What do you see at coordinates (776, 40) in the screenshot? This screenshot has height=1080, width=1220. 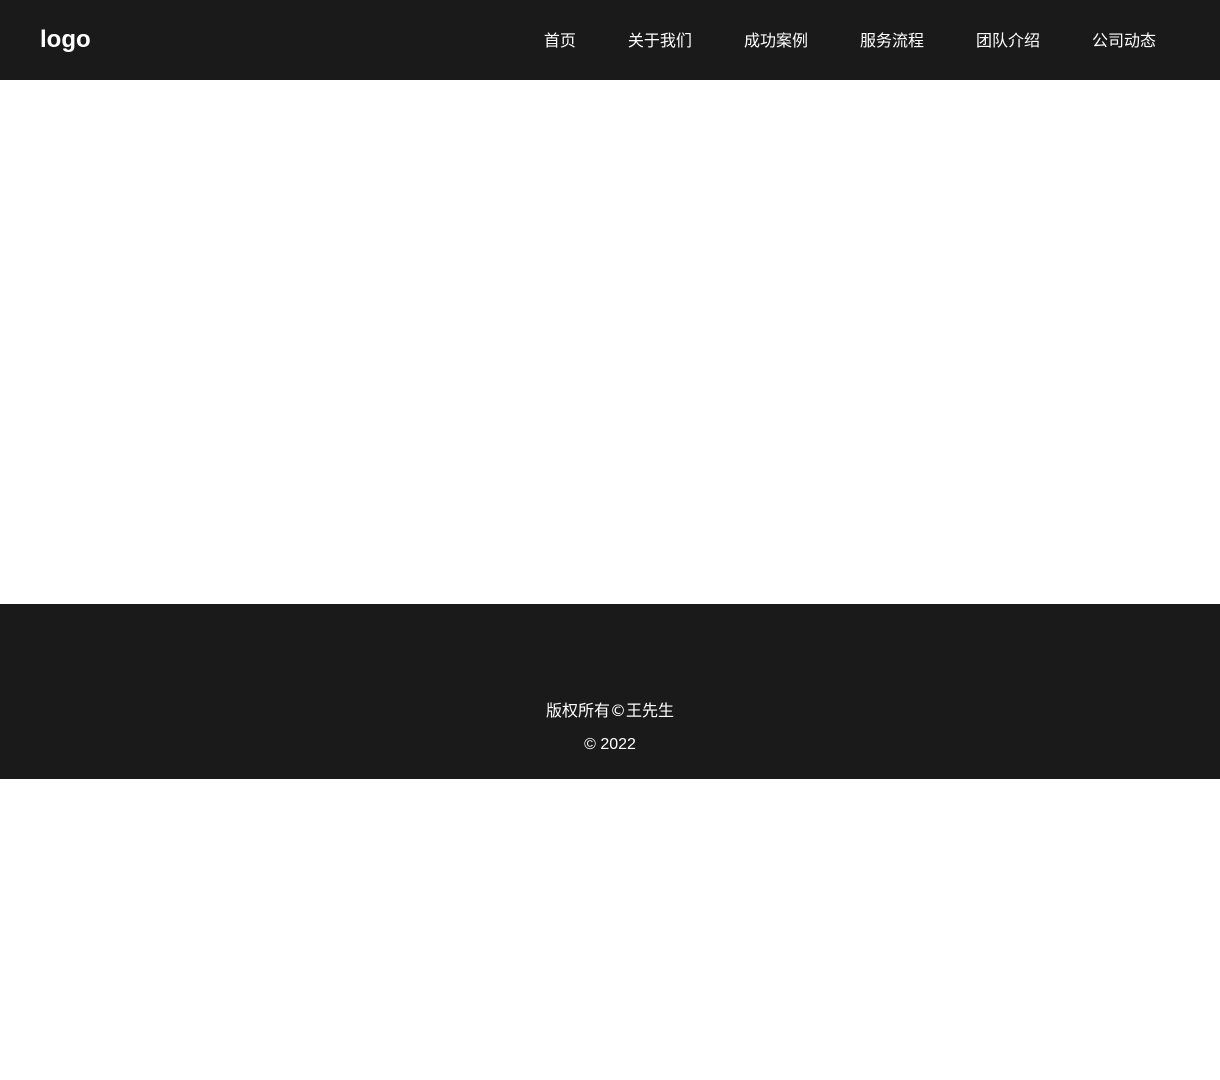 I see `nav-item-cases: 成功案例` at bounding box center [776, 40].